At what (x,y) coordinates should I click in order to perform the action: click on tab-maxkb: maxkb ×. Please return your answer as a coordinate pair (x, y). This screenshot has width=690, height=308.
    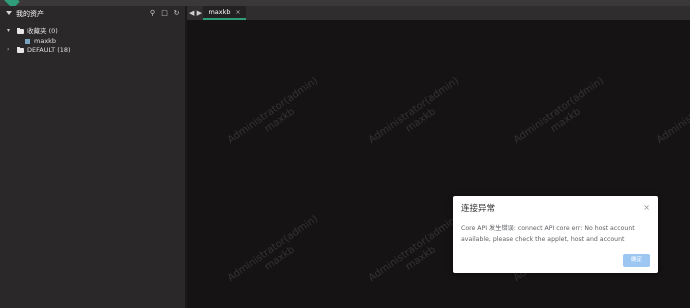
    Looking at the image, I should click on (224, 13).